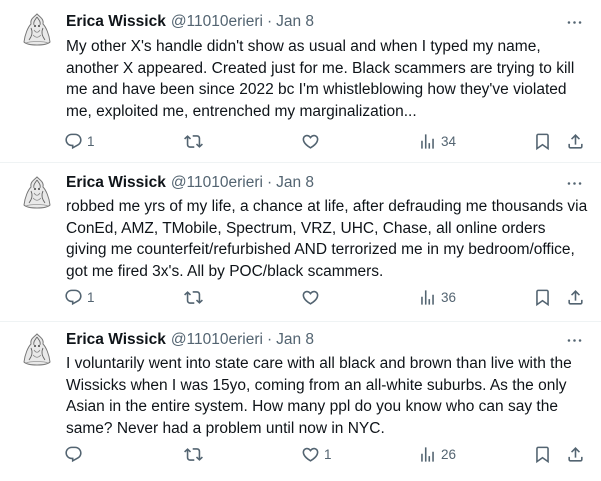  I want to click on reply-button, so click(75, 454).